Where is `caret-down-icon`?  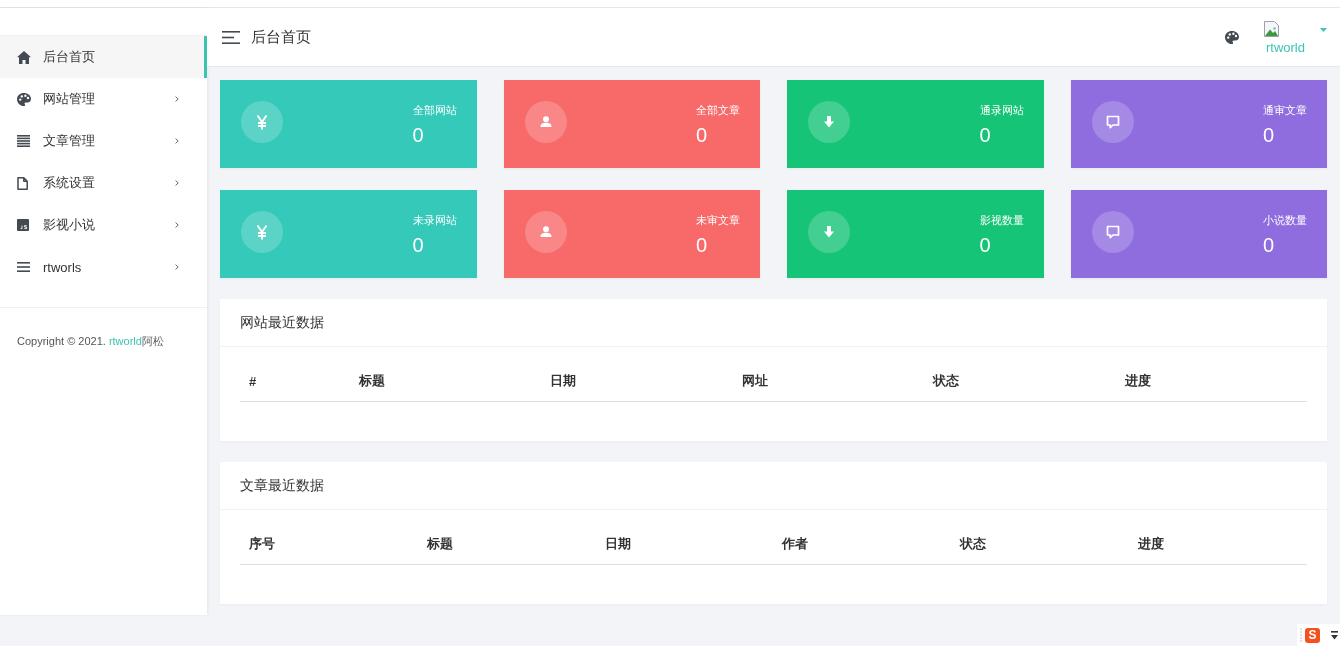
caret-down-icon is located at coordinates (1323, 30).